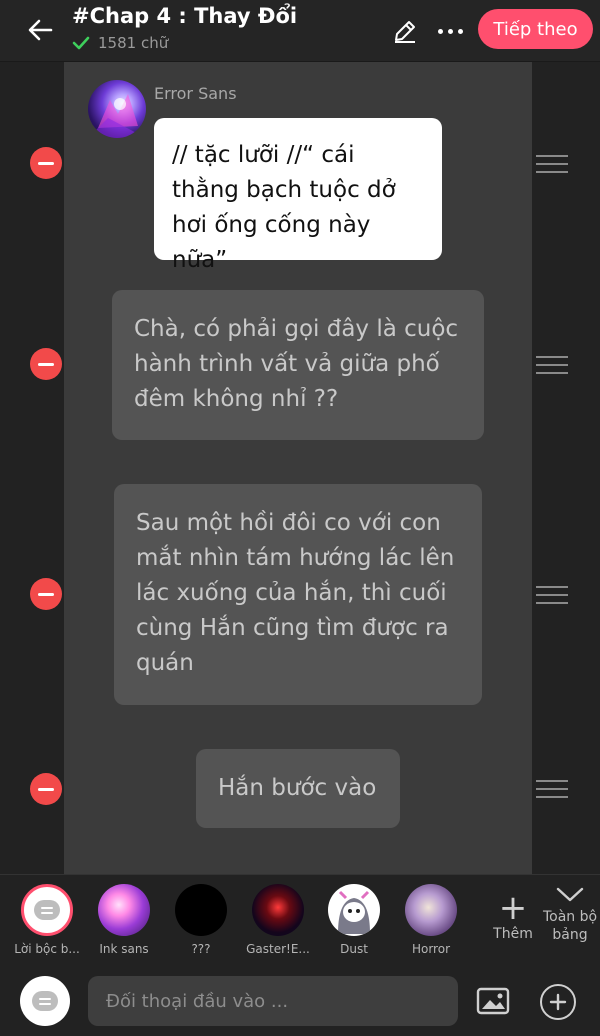 This screenshot has width=600, height=1036. I want to click on pencil-icon, so click(405, 32).